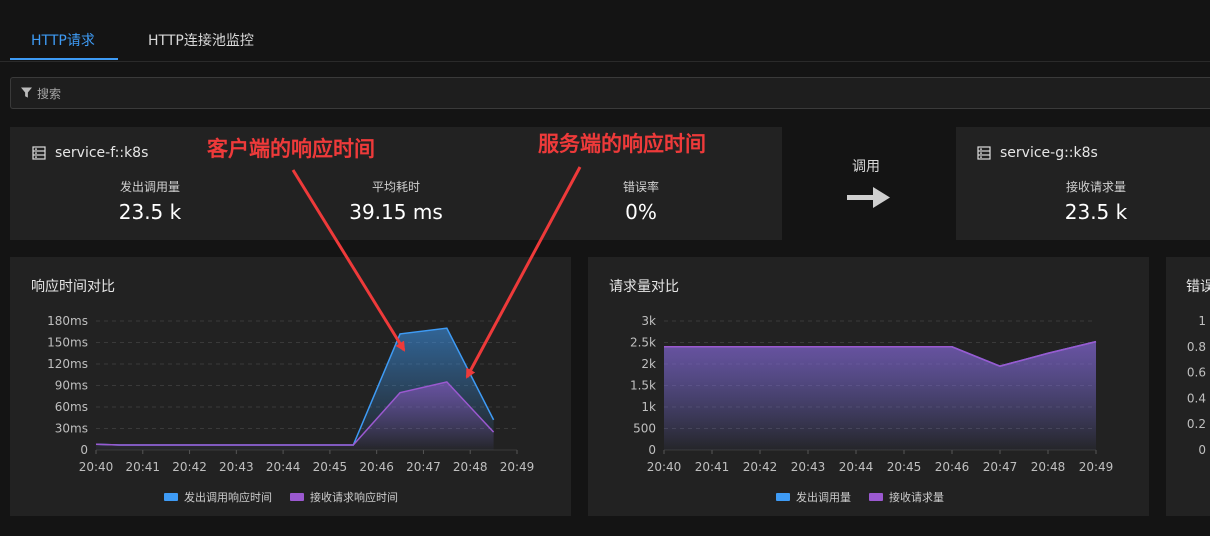 The width and height of the screenshot is (1210, 536). What do you see at coordinates (348, 260) in the screenshot?
I see `annotation-arrow-client` at bounding box center [348, 260].